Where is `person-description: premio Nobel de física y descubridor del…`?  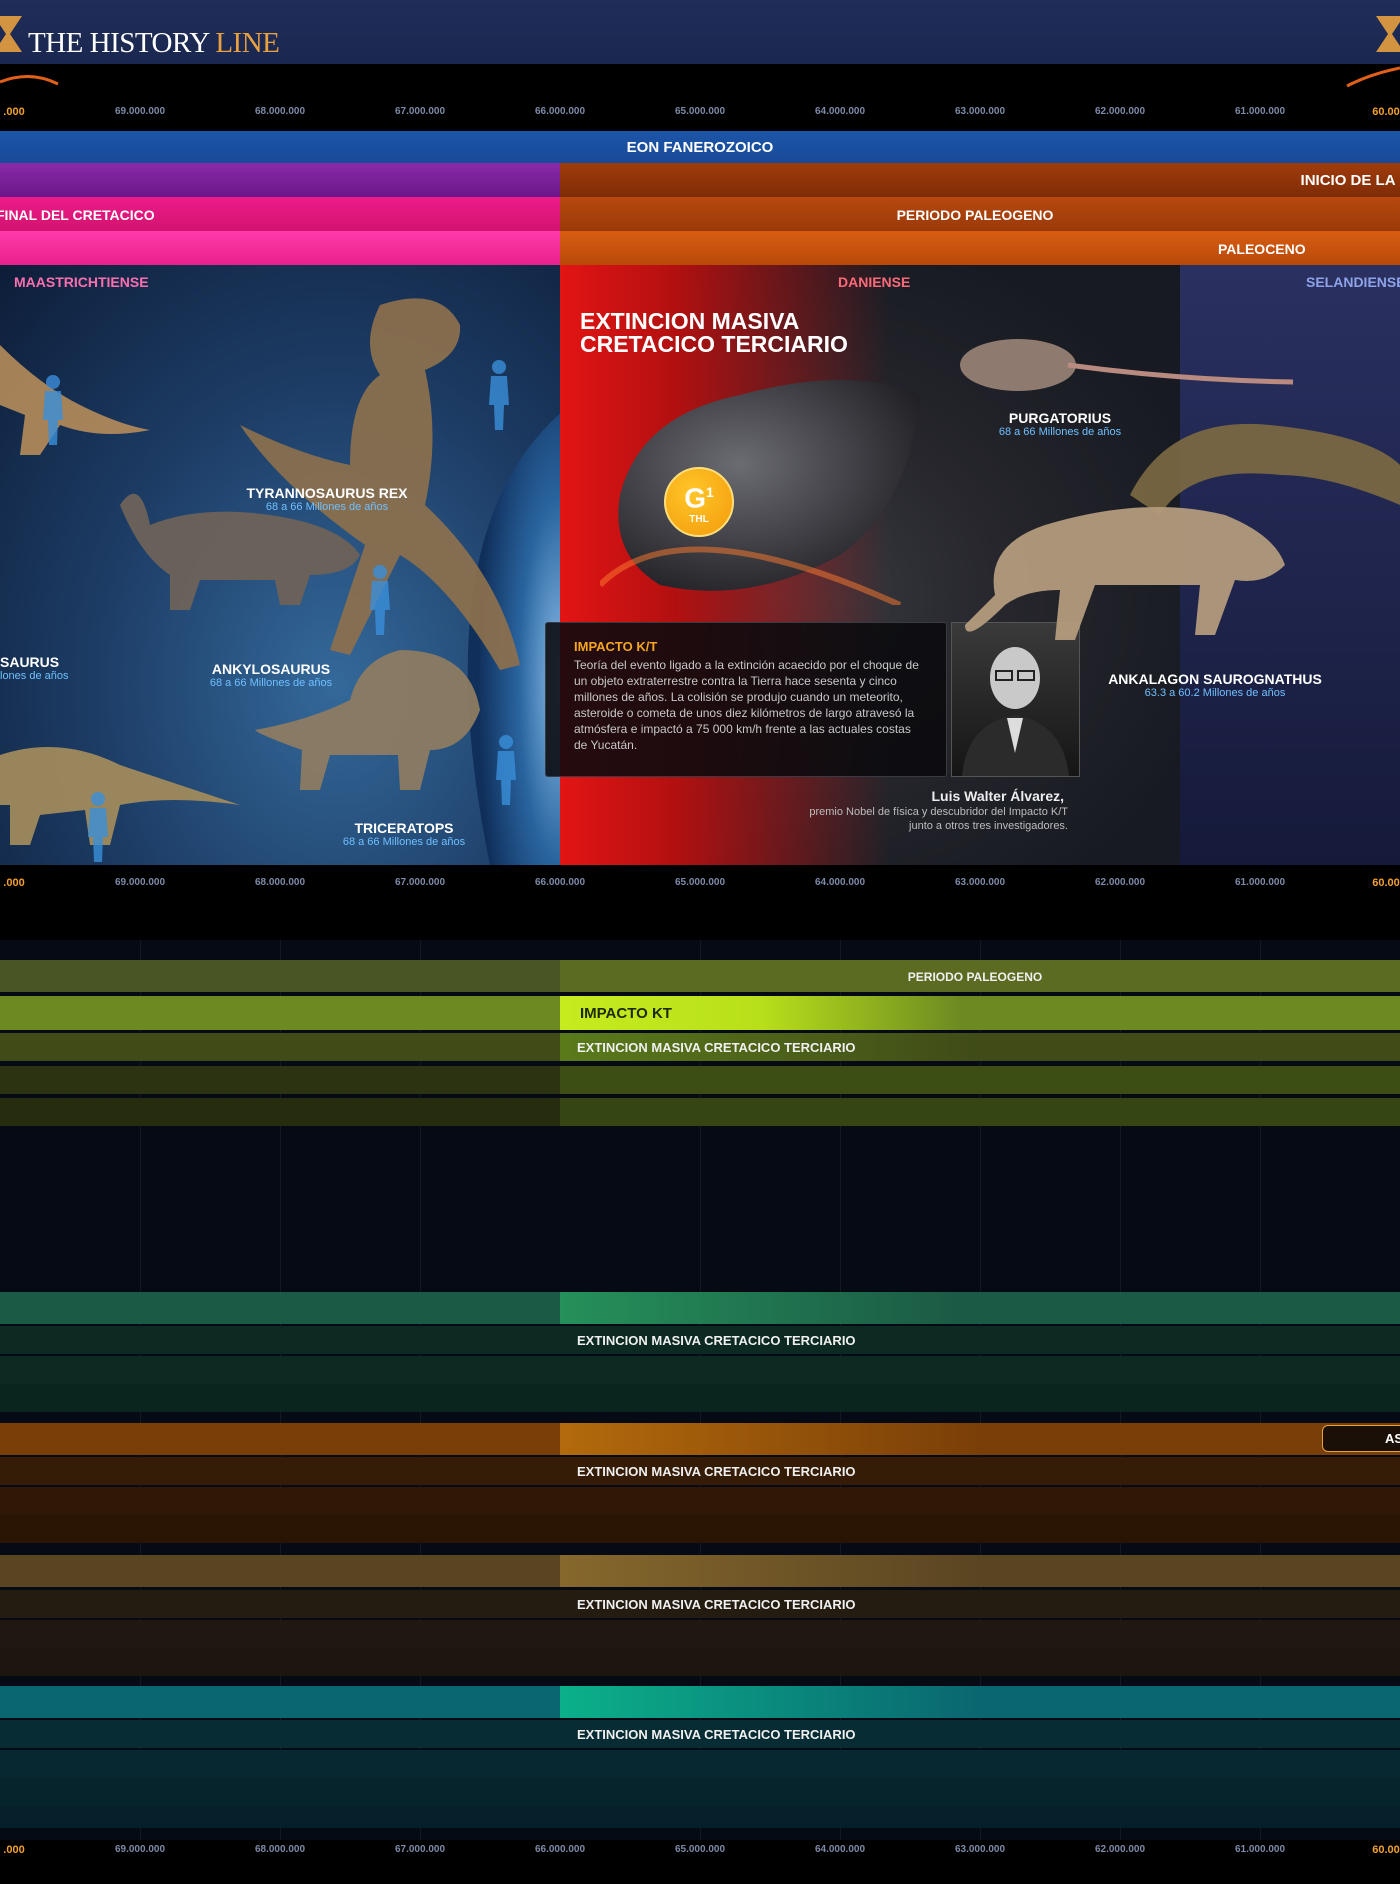
person-description: premio Nobel de física y descubridor del… is located at coordinates (884, 819).